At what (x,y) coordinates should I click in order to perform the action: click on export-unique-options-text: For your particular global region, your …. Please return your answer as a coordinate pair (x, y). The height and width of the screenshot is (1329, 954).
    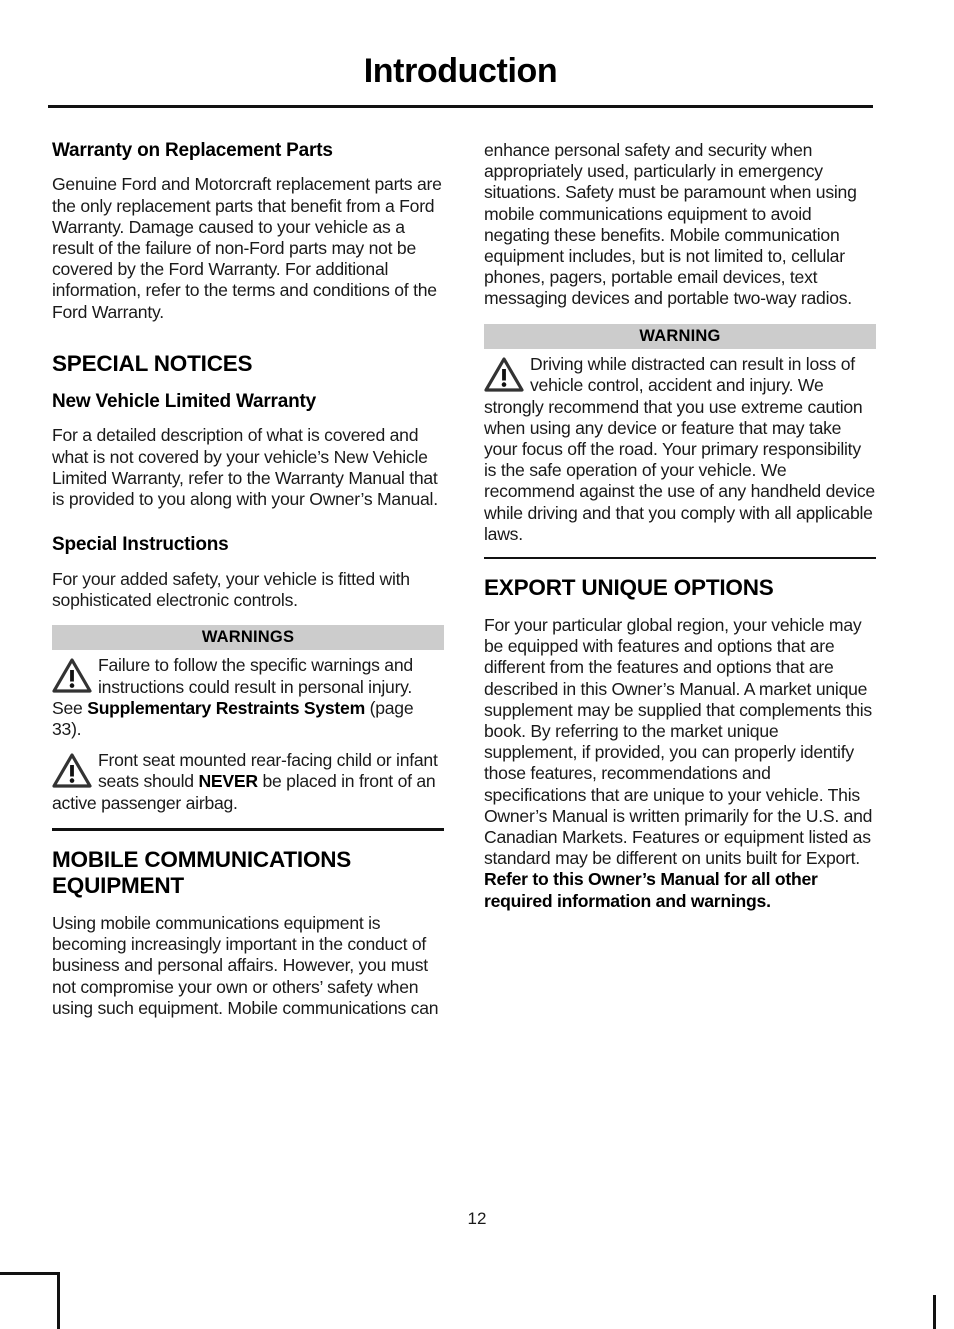
    Looking at the image, I should click on (680, 763).